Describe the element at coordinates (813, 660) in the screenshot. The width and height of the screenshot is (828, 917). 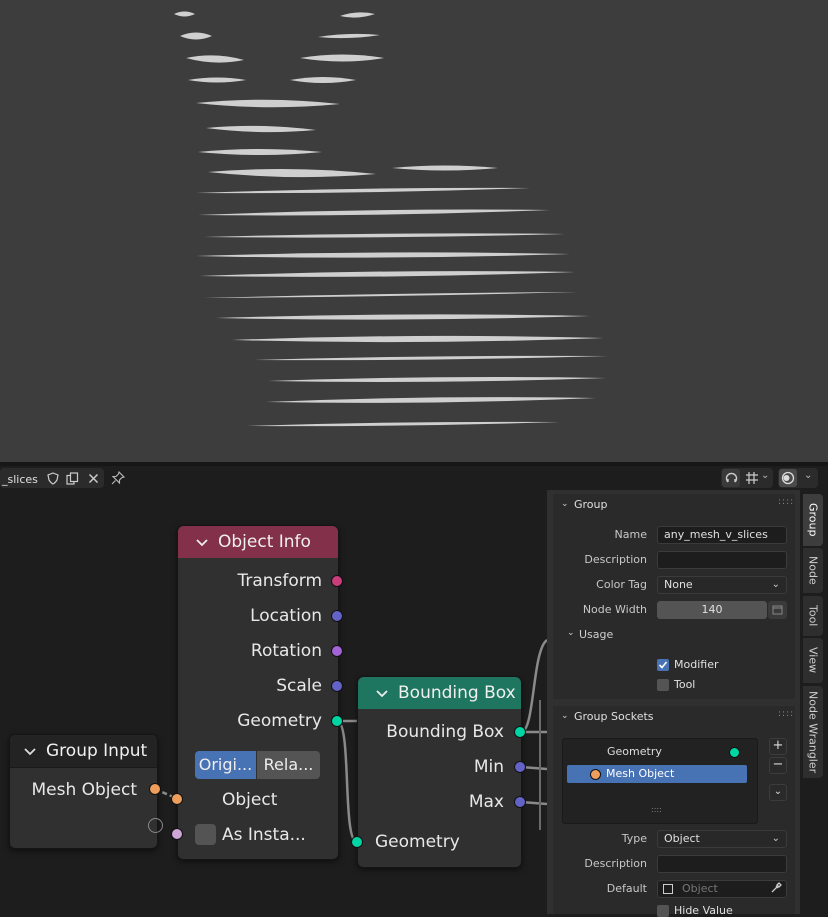
I see `tab-view: View` at that location.